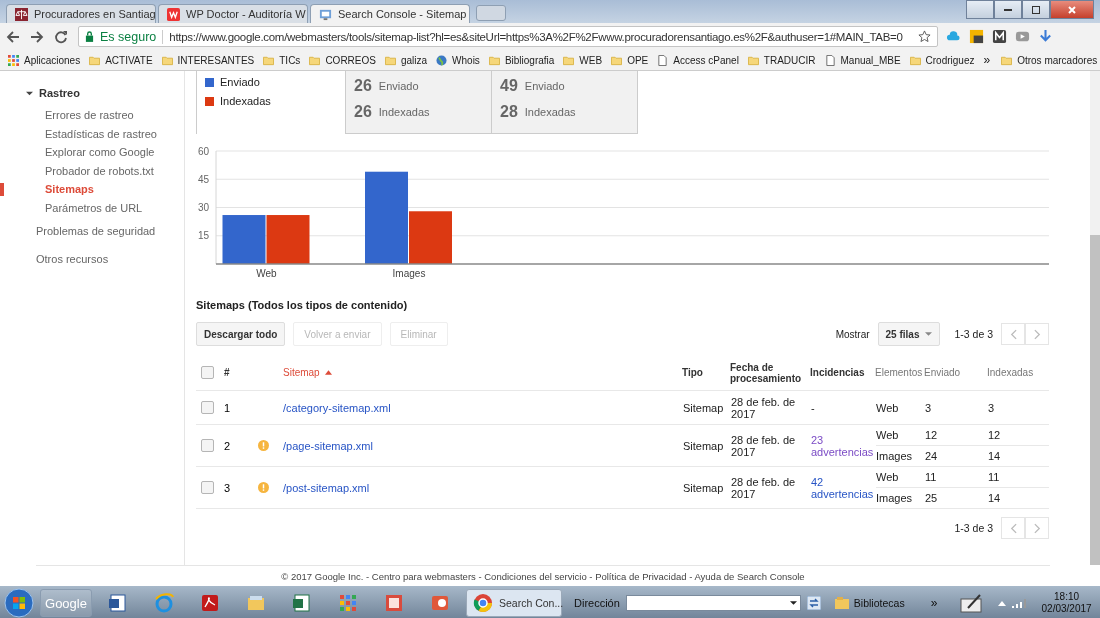  Describe the element at coordinates (491, 13) in the screenshot. I see `new-tab-button` at that location.